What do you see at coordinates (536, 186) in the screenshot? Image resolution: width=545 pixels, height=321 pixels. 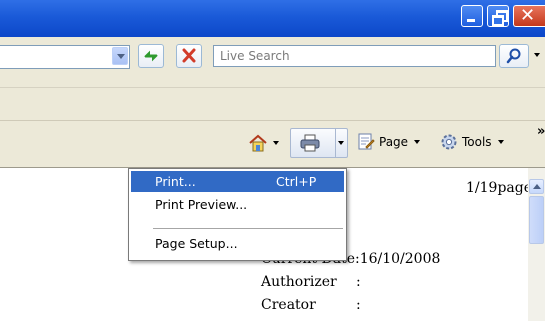 I see `scroll-up-button` at bounding box center [536, 186].